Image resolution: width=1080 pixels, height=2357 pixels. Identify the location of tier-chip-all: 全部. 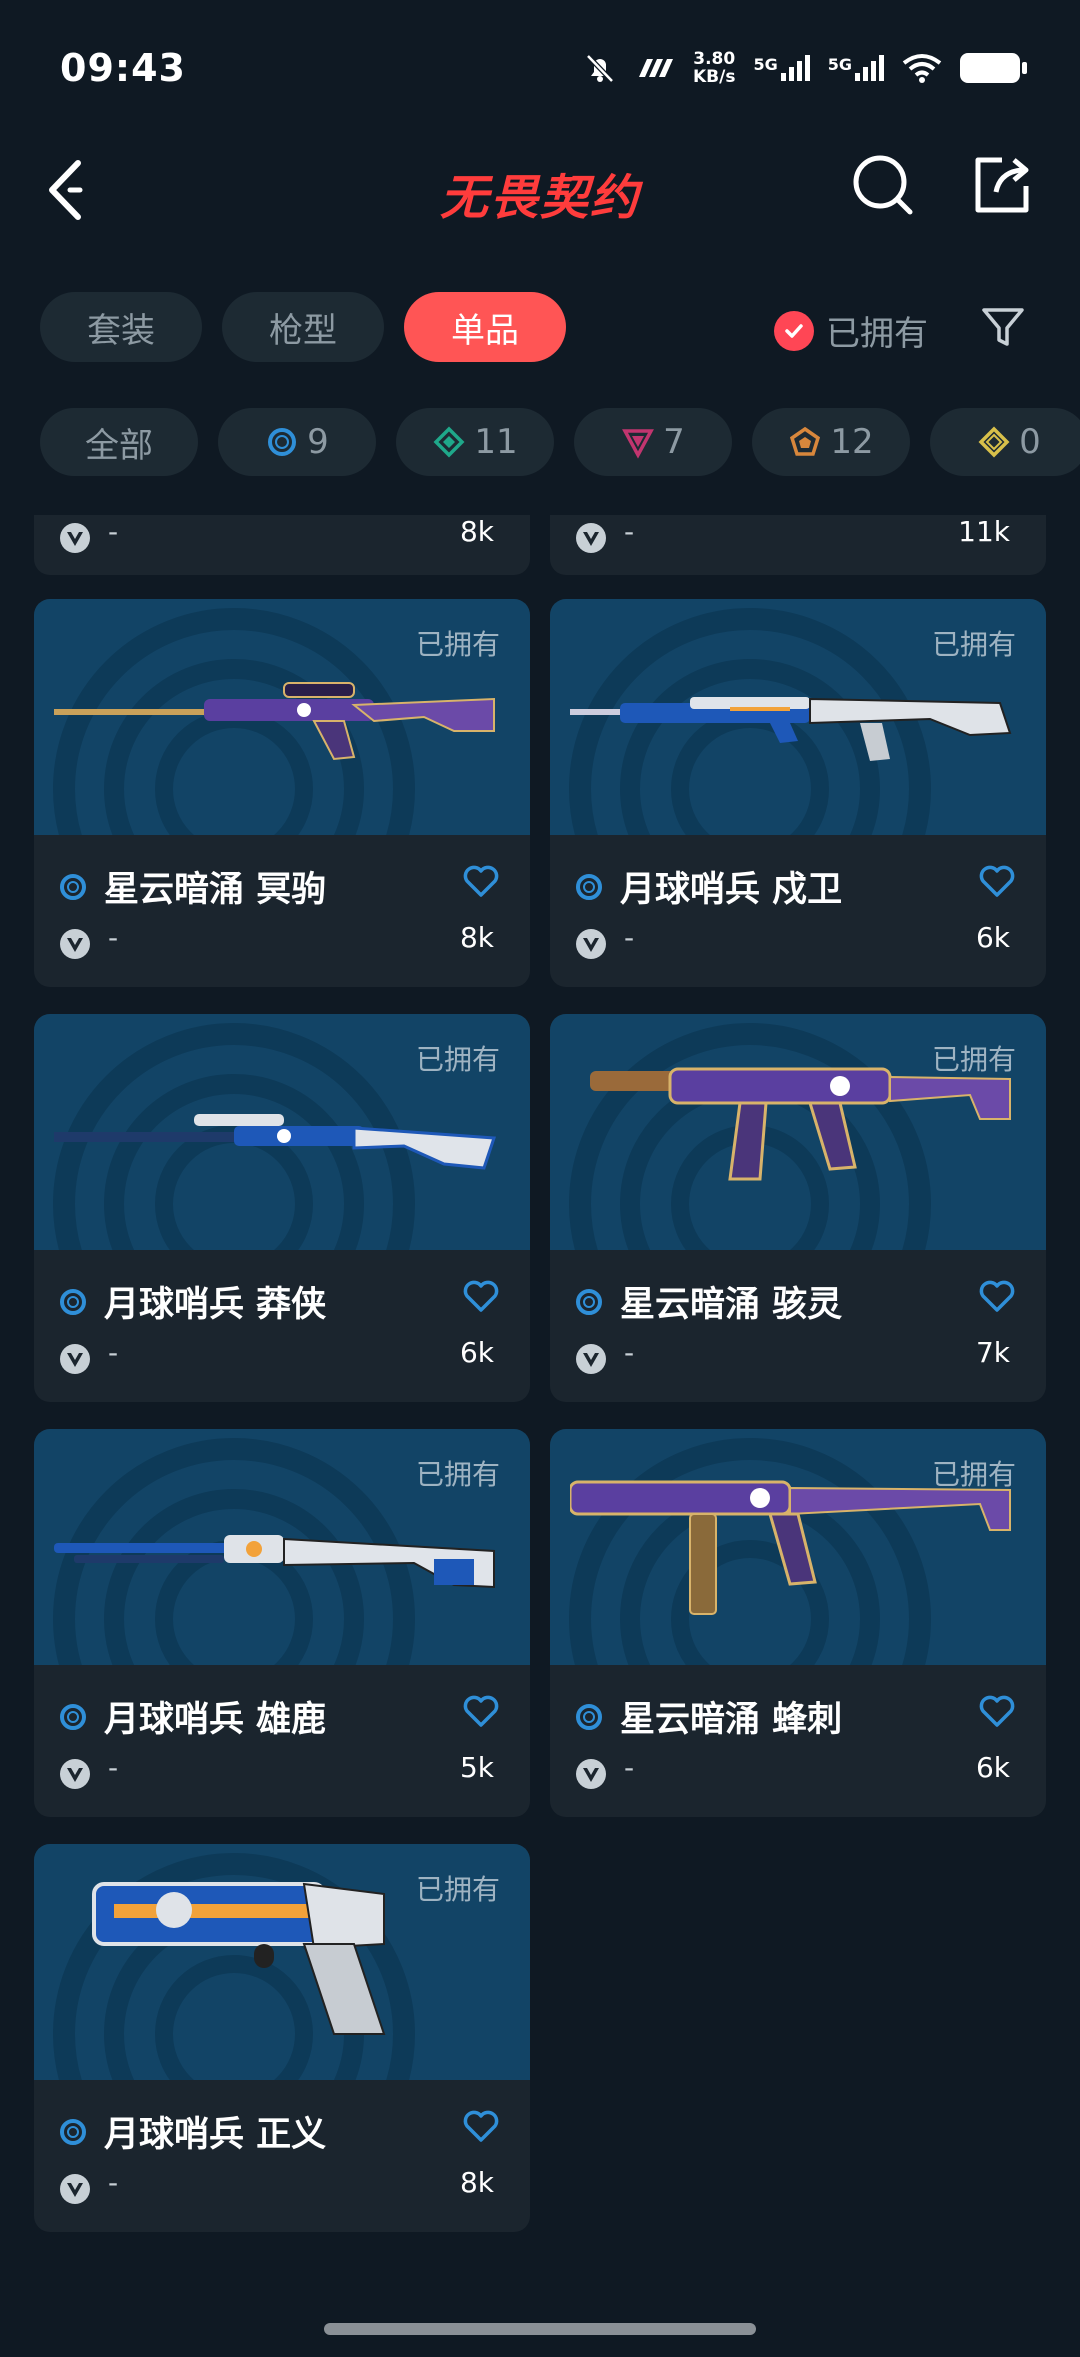
(119, 442).